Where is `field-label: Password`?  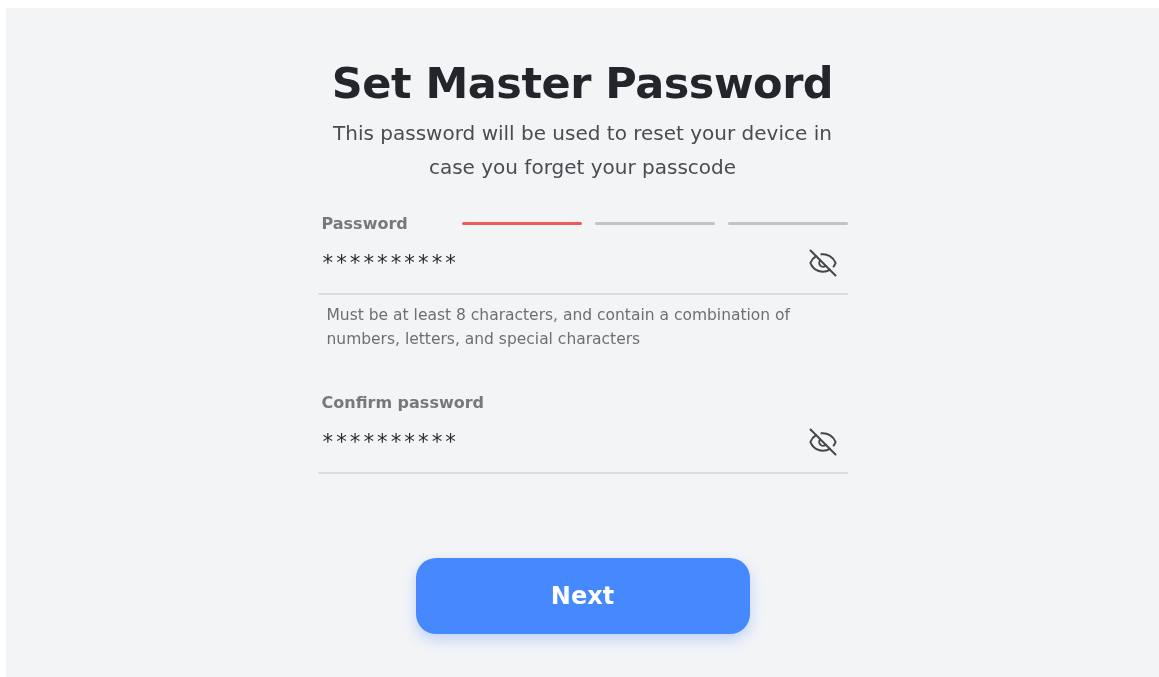
field-label: Password is located at coordinates (365, 223).